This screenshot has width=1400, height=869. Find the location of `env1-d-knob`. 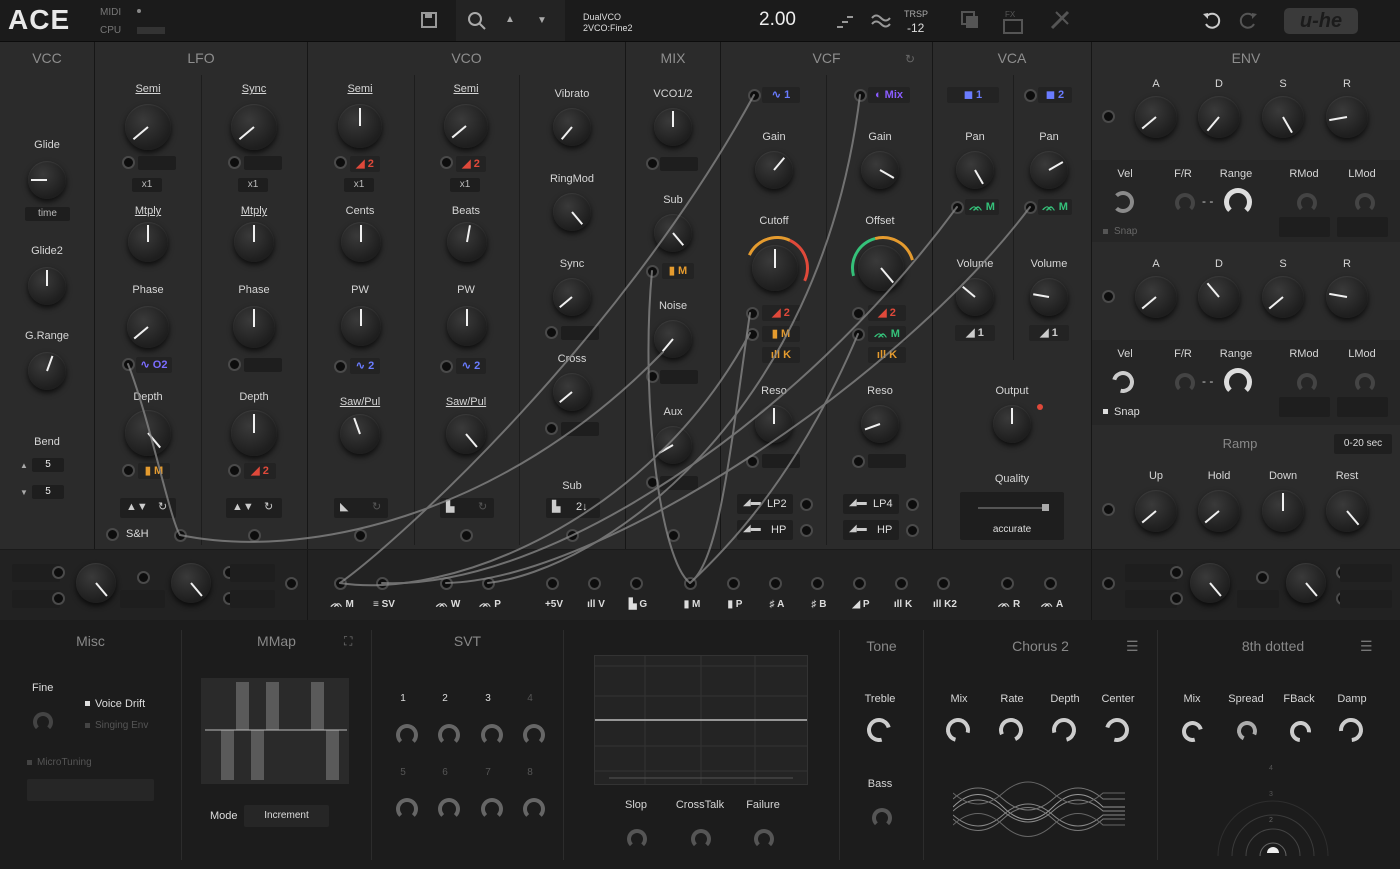

env1-d-knob is located at coordinates (1219, 117).